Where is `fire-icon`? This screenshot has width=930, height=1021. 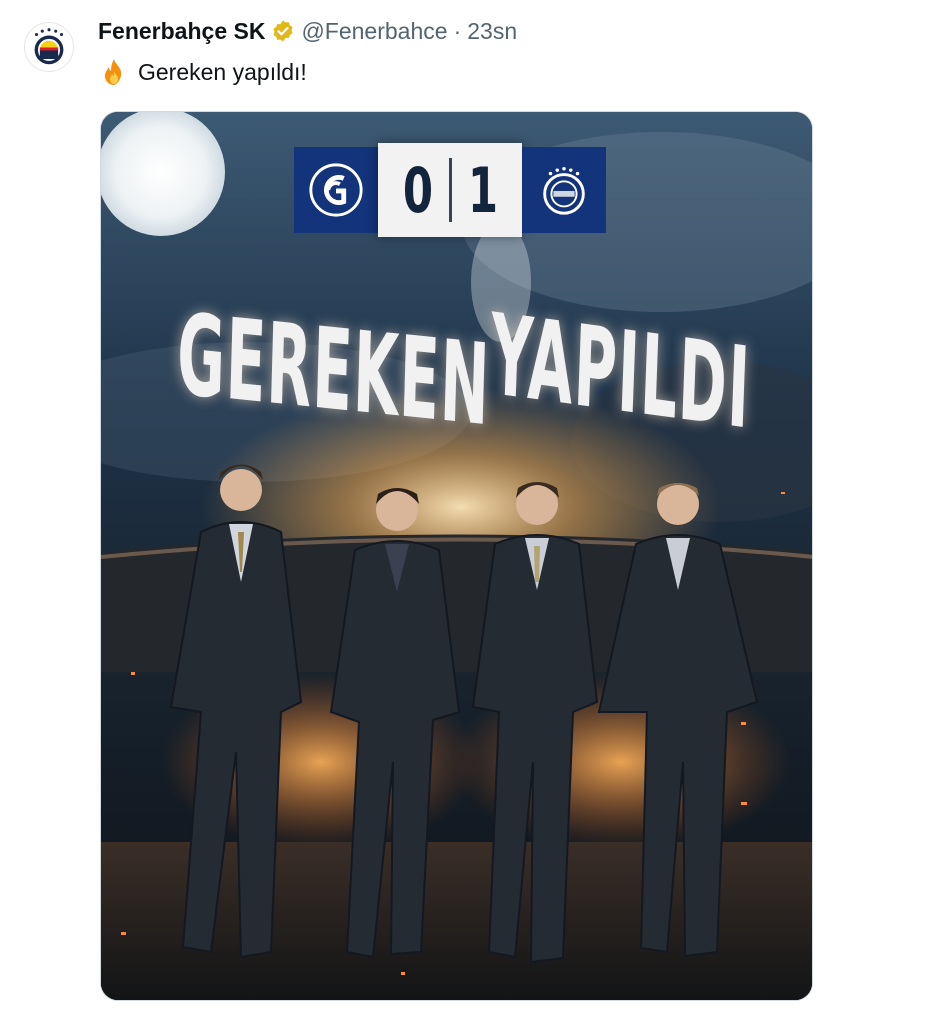 fire-icon is located at coordinates (114, 72).